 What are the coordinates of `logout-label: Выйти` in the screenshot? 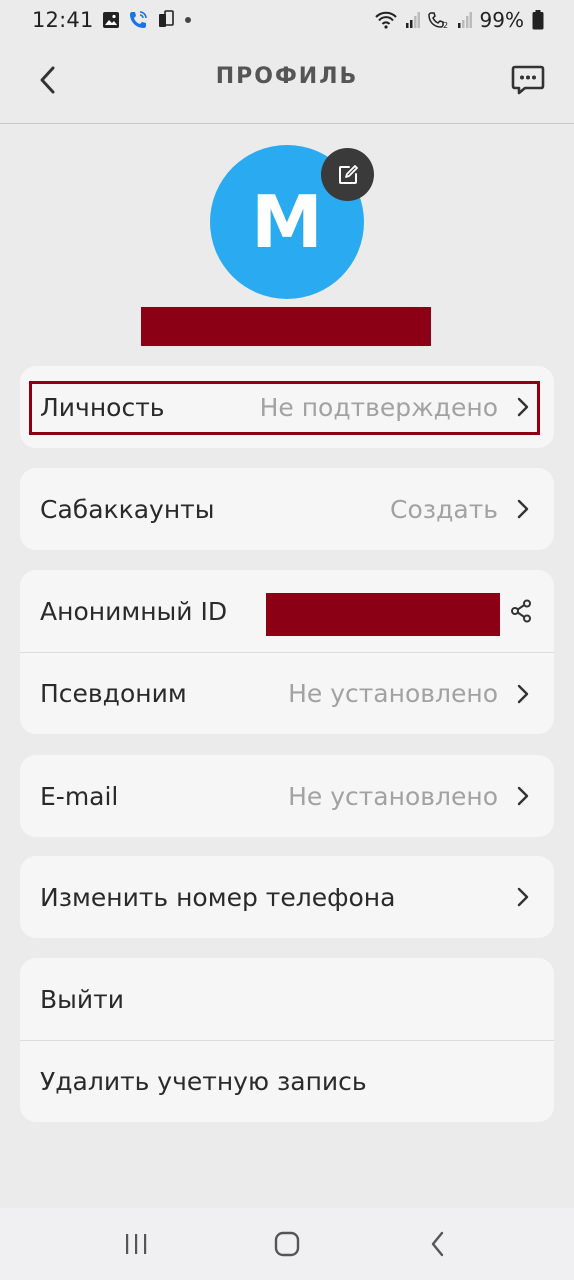 It's located at (82, 999).